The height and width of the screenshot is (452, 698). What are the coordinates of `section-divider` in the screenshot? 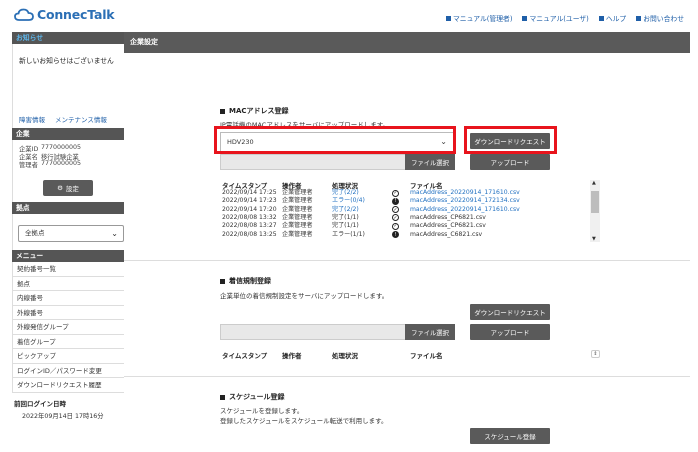 It's located at (407, 376).